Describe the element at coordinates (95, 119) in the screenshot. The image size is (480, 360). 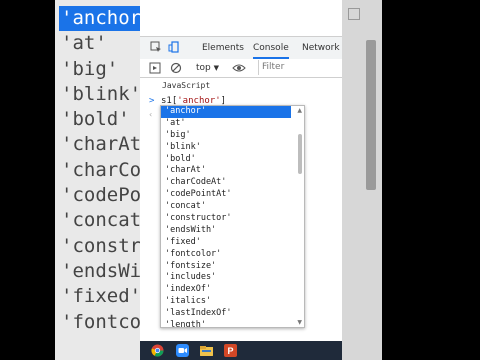
I see `zoomed-list-item: 'bold'` at that location.